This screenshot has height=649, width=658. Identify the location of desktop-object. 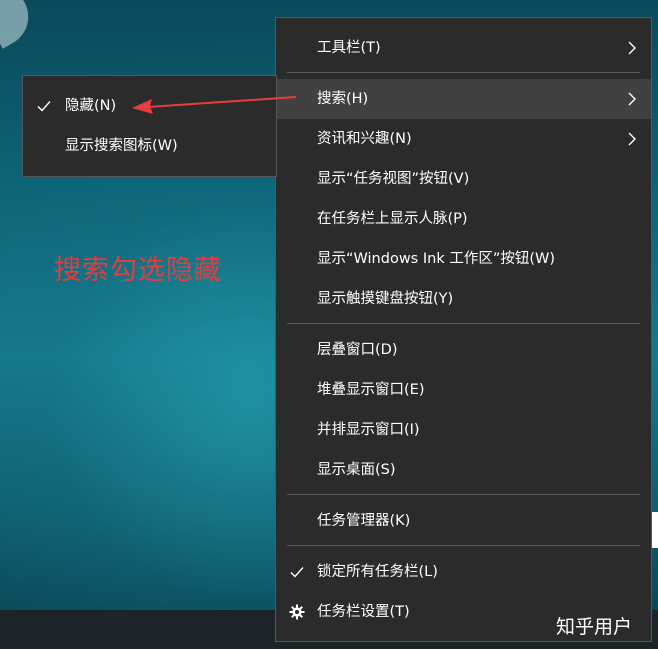
(20, 24).